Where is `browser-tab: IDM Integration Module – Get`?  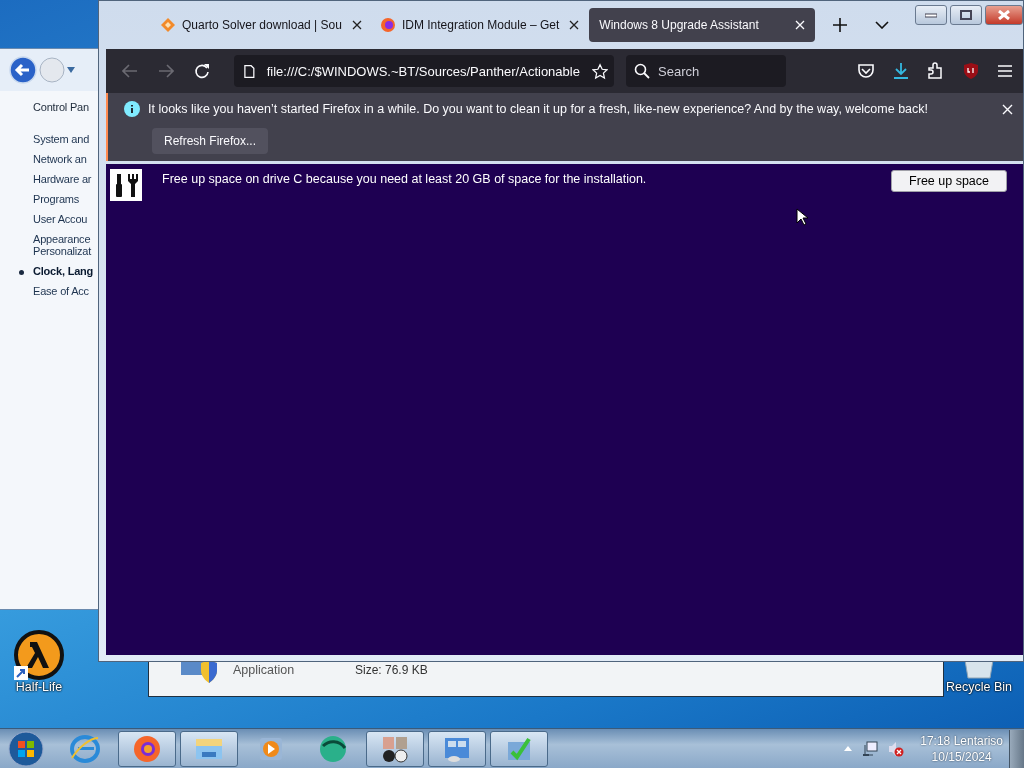 browser-tab: IDM Integration Module – Get is located at coordinates (479, 25).